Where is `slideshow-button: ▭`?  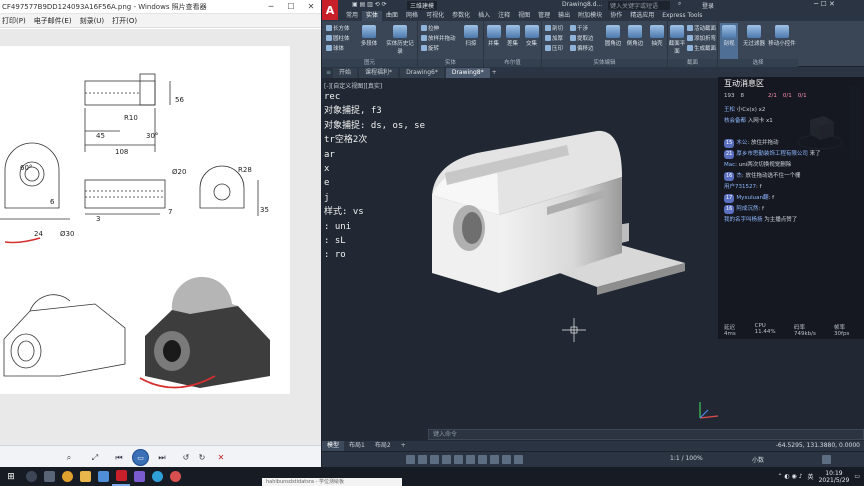 slideshow-button: ▭ is located at coordinates (140, 457).